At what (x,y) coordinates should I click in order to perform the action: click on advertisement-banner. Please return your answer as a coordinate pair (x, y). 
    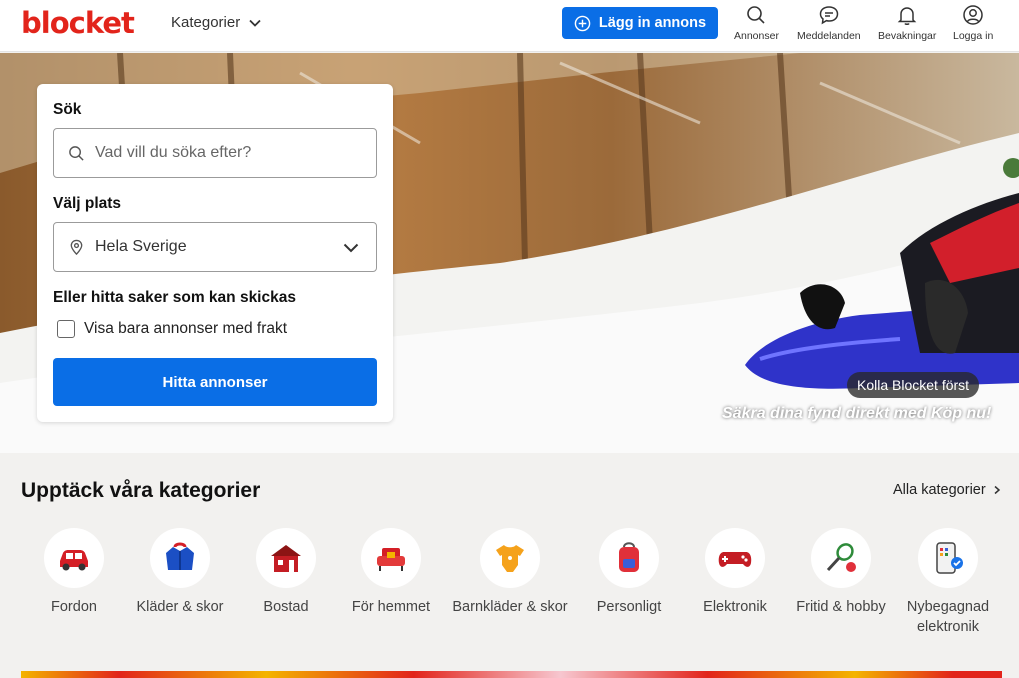
    Looking at the image, I should click on (511, 674).